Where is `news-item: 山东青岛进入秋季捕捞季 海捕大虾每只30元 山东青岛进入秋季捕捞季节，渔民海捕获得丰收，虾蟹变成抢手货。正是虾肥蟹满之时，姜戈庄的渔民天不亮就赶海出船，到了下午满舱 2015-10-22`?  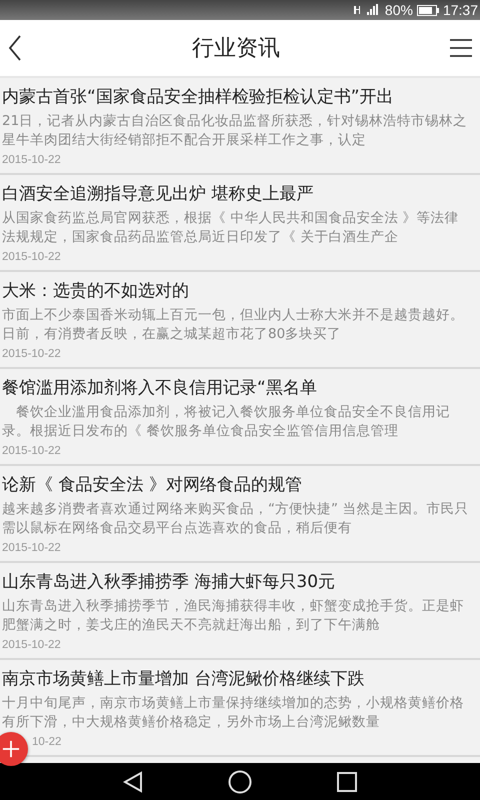 news-item: 山东青岛进入秋季捕捞季 海捕大虾每只30元 山东青岛进入秋季捕捞季节，渔民海捕获得丰收，虾蟹变成抢手货。正是虾肥蟹满之时，姜戈庄的渔民天不亮就赶海出船，到了下午满舱 2015-10-22 is located at coordinates (240, 611).